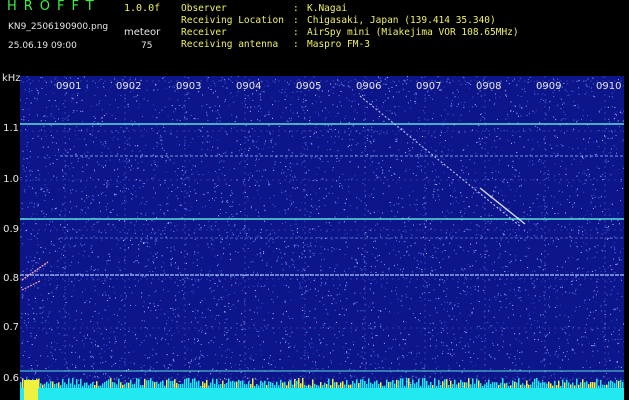  What do you see at coordinates (147, 46) in the screenshot?
I see `level-value: 75` at bounding box center [147, 46].